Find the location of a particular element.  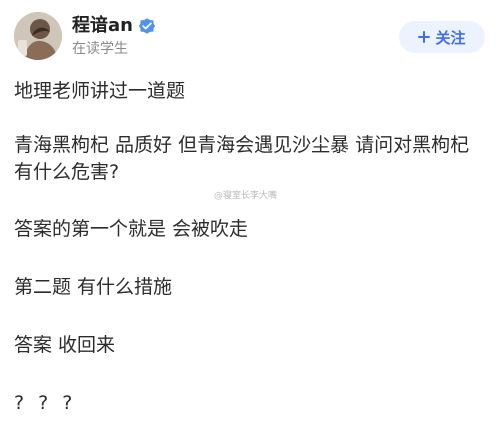

post-header: 程谙an 在读学生 关注 is located at coordinates (249, 37).